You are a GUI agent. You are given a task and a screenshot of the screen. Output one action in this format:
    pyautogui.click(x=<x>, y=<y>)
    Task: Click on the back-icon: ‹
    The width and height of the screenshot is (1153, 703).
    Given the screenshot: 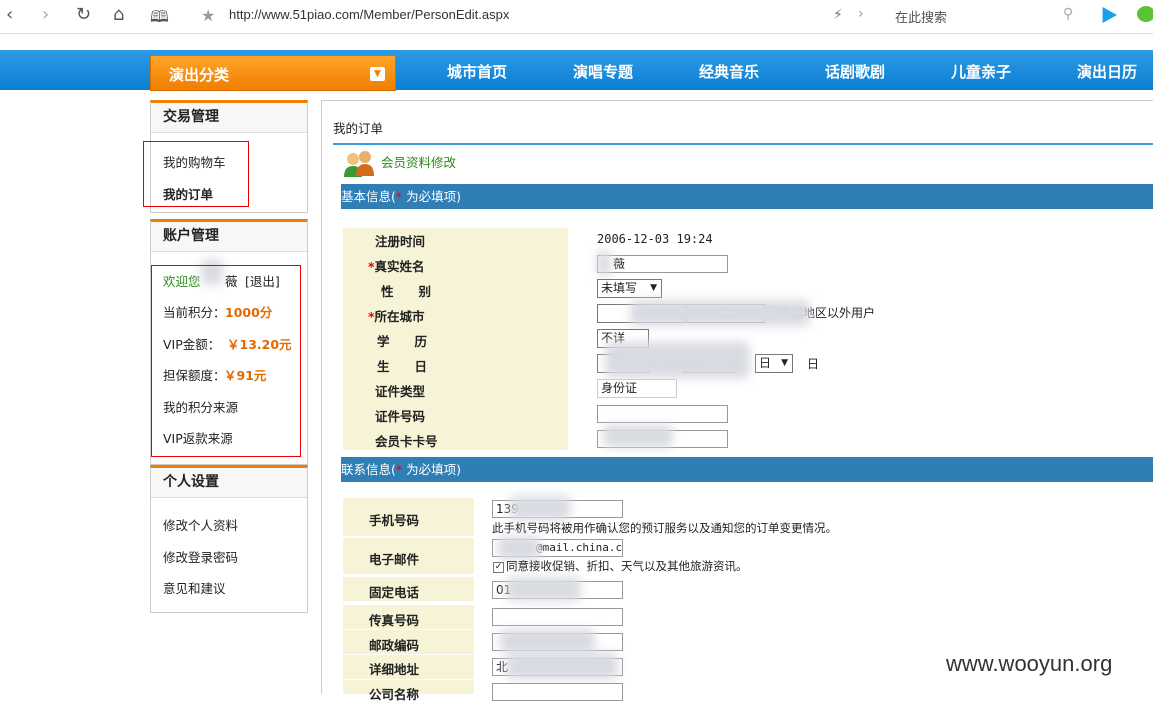 What is the action you would take?
    pyautogui.click(x=9, y=14)
    